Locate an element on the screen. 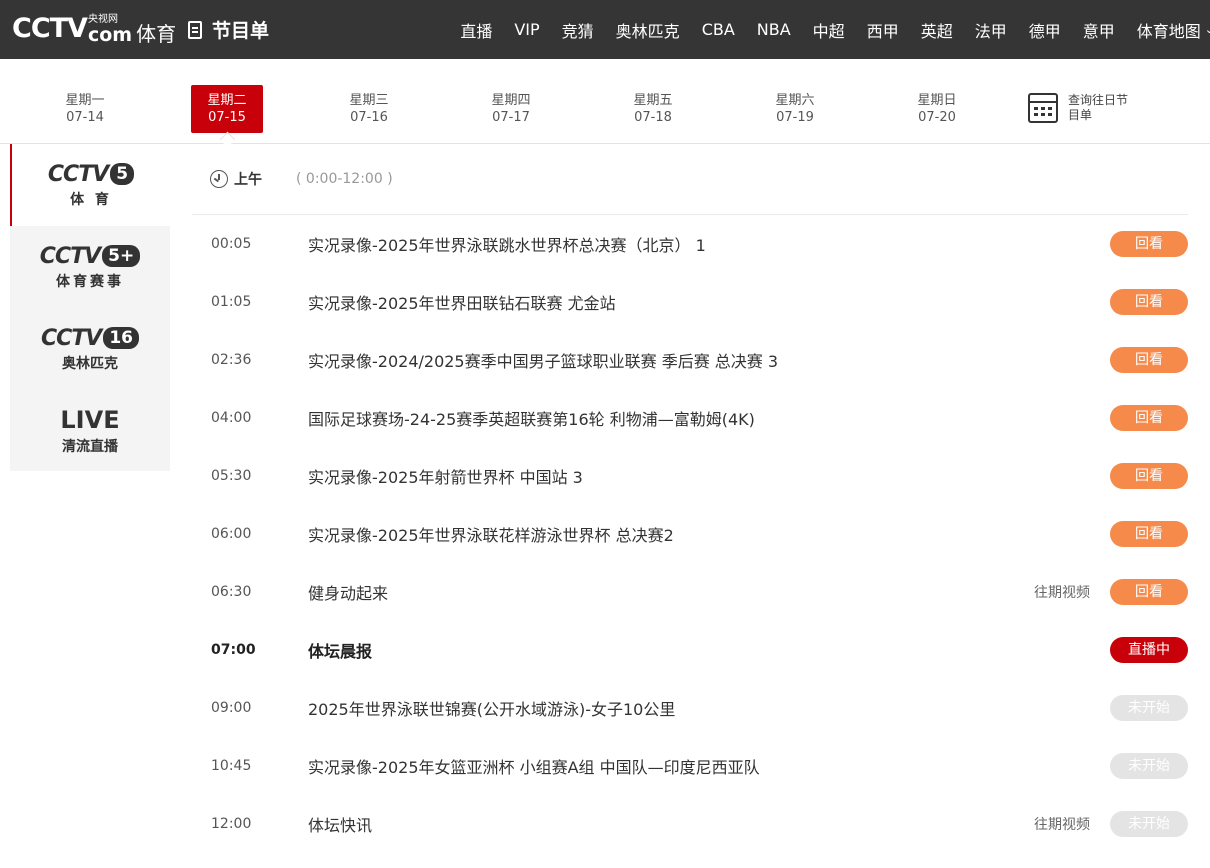  program-time: 02:36 is located at coordinates (231, 360).